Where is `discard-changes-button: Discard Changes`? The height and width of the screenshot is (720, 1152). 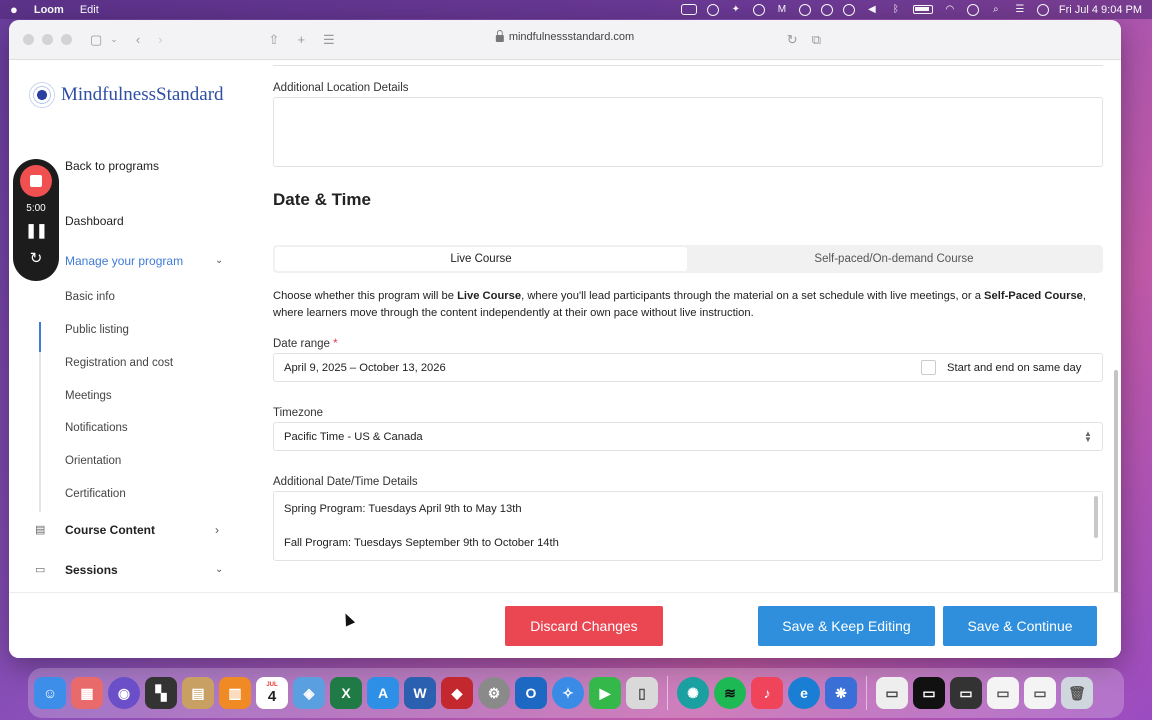
discard-changes-button: Discard Changes is located at coordinates (584, 626).